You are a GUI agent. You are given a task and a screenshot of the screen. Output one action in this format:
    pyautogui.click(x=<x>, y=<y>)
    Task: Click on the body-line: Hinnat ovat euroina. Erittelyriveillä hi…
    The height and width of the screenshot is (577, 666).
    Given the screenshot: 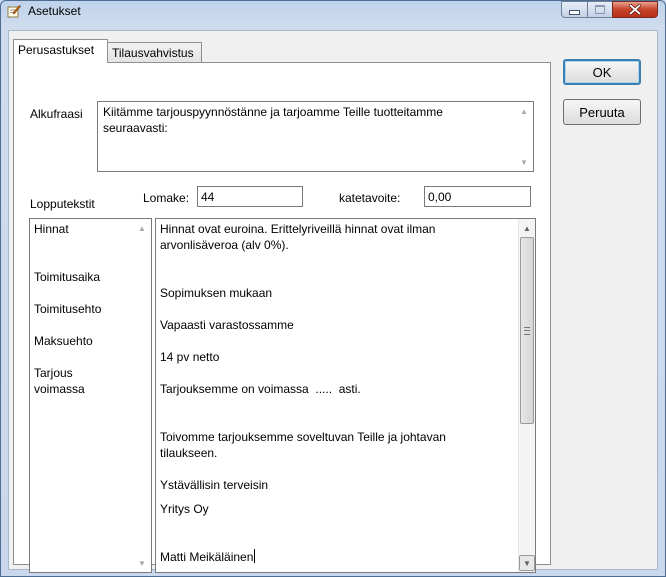 What is the action you would take?
    pyautogui.click(x=298, y=229)
    